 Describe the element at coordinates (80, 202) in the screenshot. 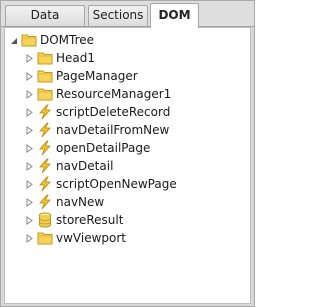

I see `tree-node-label: navNew` at that location.